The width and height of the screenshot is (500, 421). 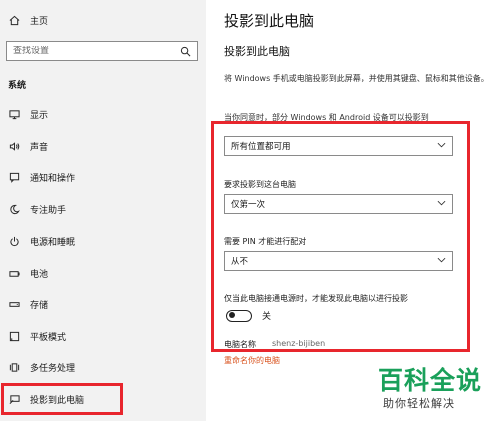 What do you see at coordinates (100, 367) in the screenshot?
I see `sidebar-item-multitasking: 多任务处理` at bounding box center [100, 367].